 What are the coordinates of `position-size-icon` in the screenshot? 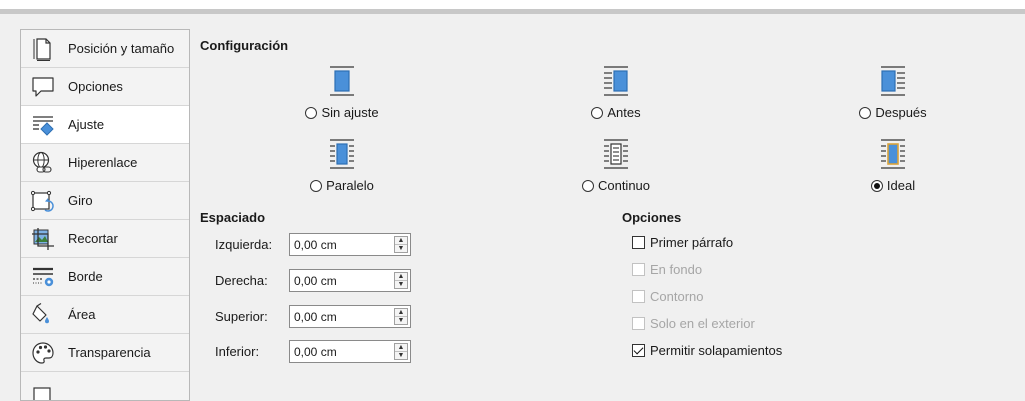 It's located at (43, 49).